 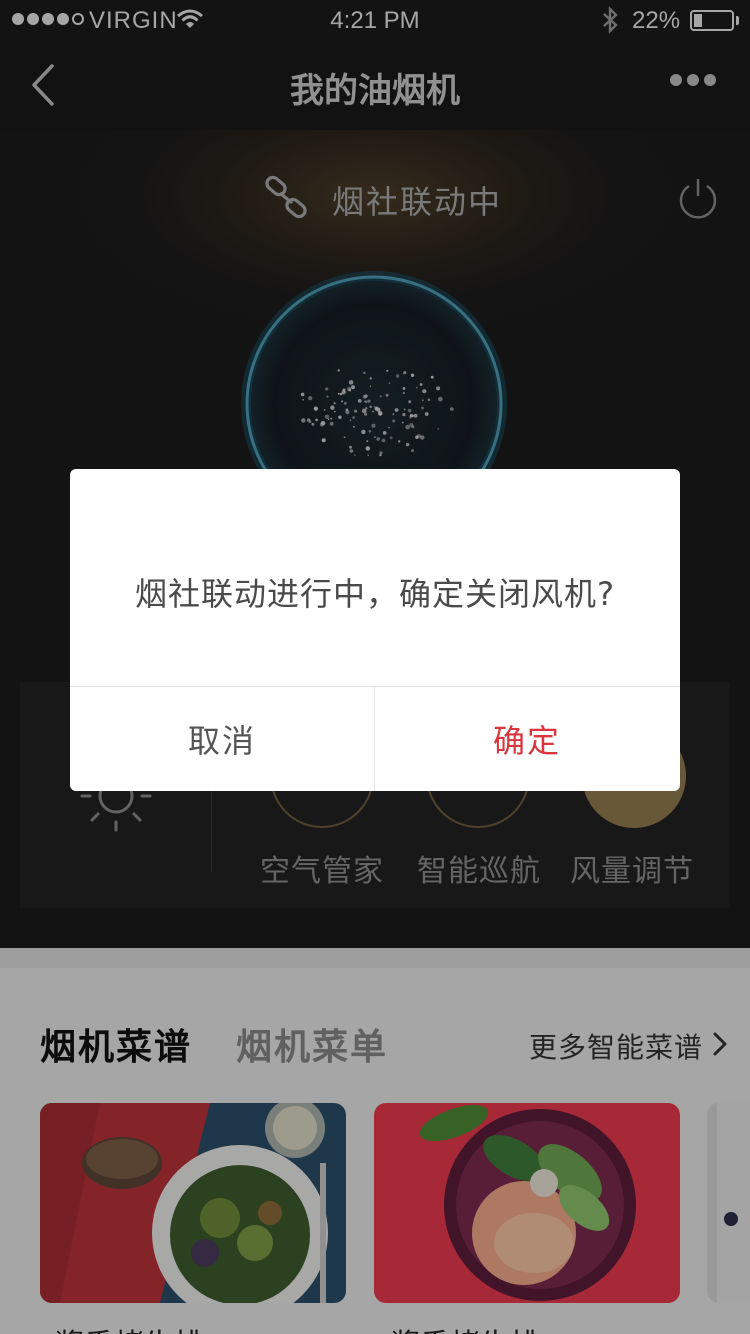 What do you see at coordinates (222, 739) in the screenshot?
I see `cancel-button: 取消` at bounding box center [222, 739].